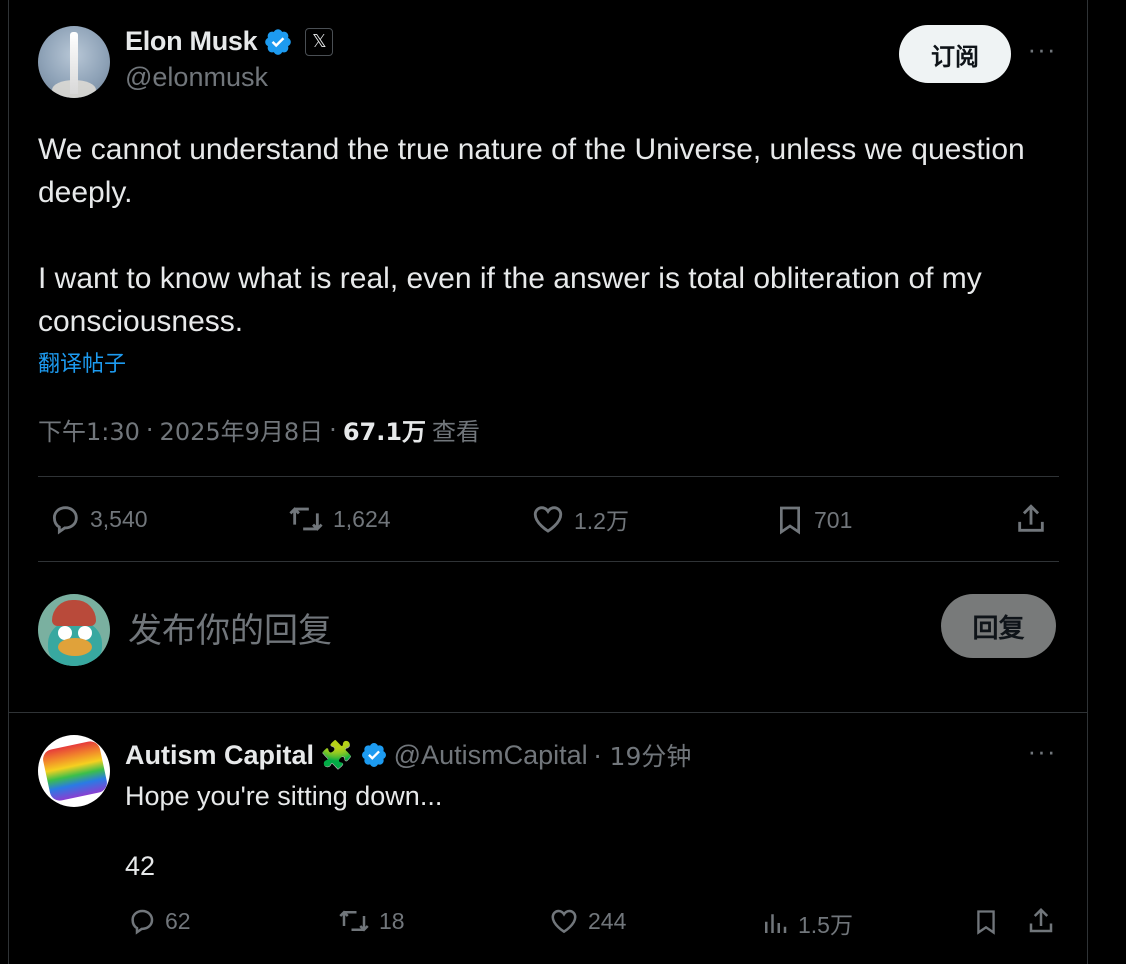 This screenshot has height=964, width=1126. What do you see at coordinates (159, 921) in the screenshot?
I see `reply-reply-button: 62` at bounding box center [159, 921].